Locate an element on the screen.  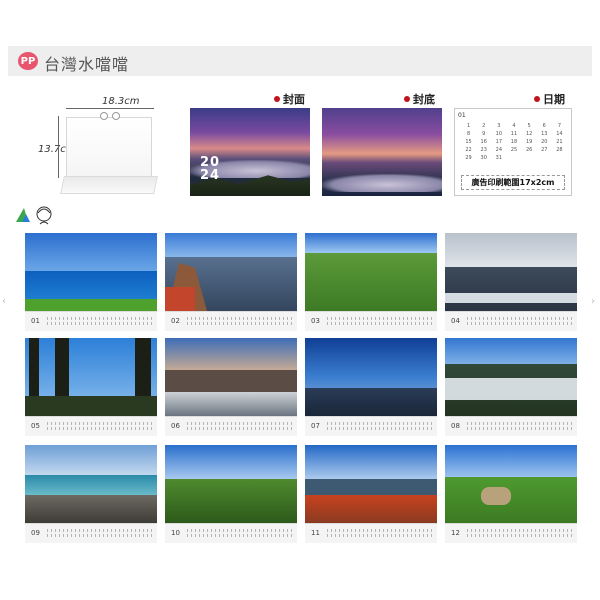
back-cover-label: 封底 is located at coordinates (419, 99).